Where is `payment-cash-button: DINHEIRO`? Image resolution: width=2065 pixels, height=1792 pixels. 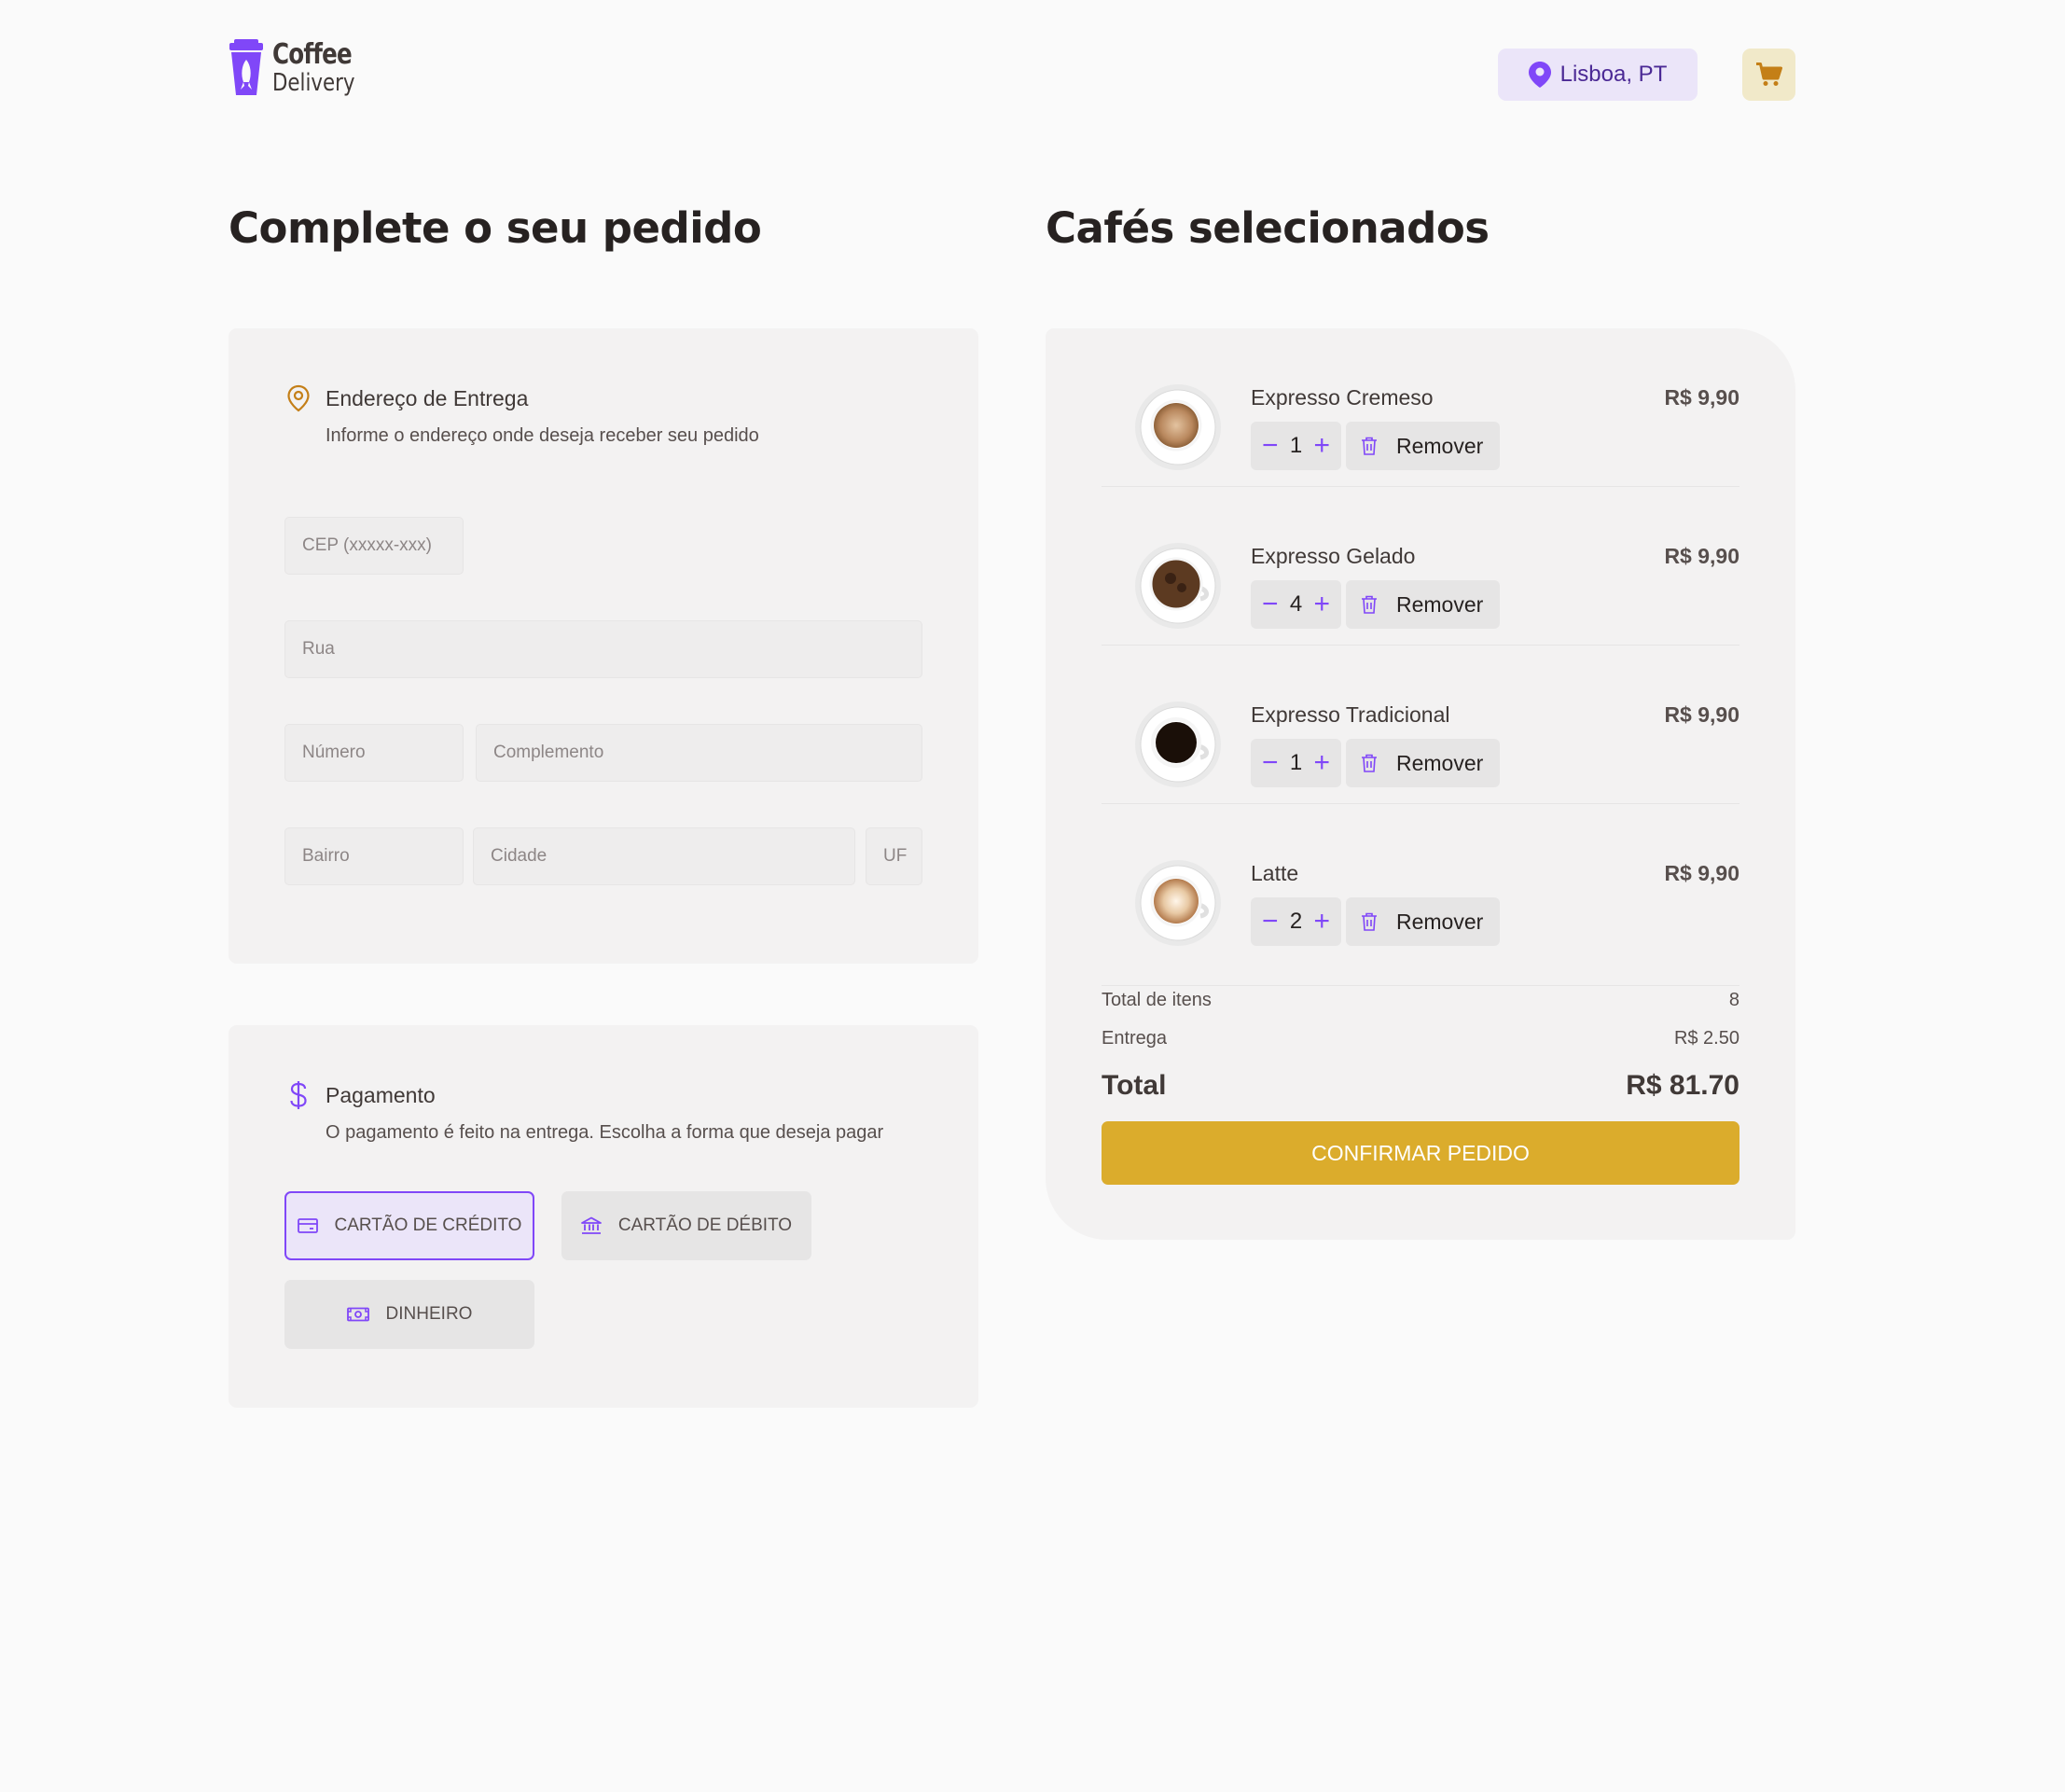 payment-cash-button: DINHEIRO is located at coordinates (409, 1314).